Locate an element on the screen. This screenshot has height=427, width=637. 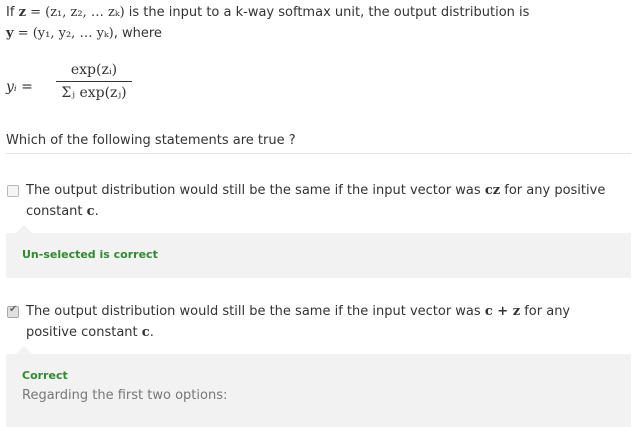
option-1-math: cz is located at coordinates (492, 190).